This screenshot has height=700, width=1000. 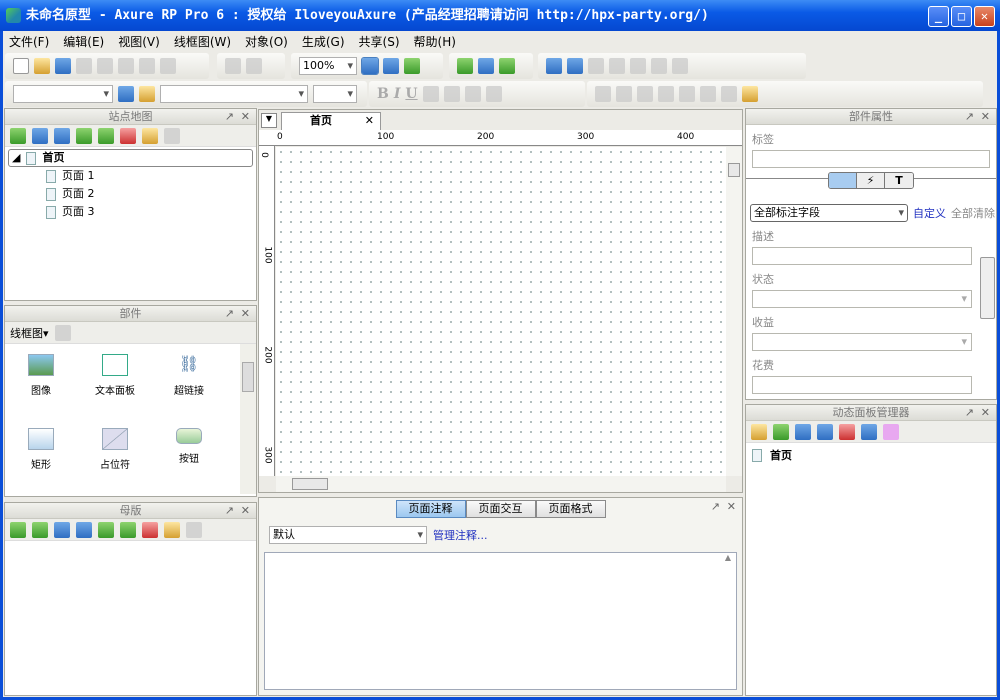 What do you see at coordinates (869, 431) in the screenshot?
I see `edit-state-icon` at bounding box center [869, 431].